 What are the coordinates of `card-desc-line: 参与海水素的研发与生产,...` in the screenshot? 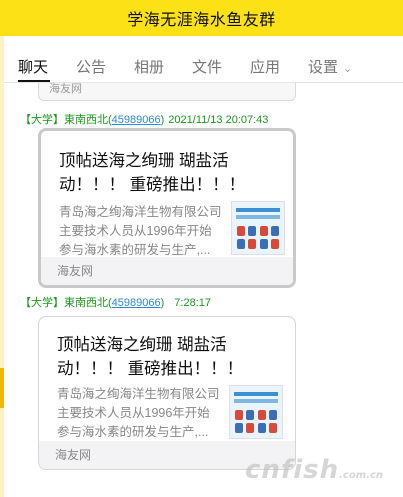 It's located at (133, 432).